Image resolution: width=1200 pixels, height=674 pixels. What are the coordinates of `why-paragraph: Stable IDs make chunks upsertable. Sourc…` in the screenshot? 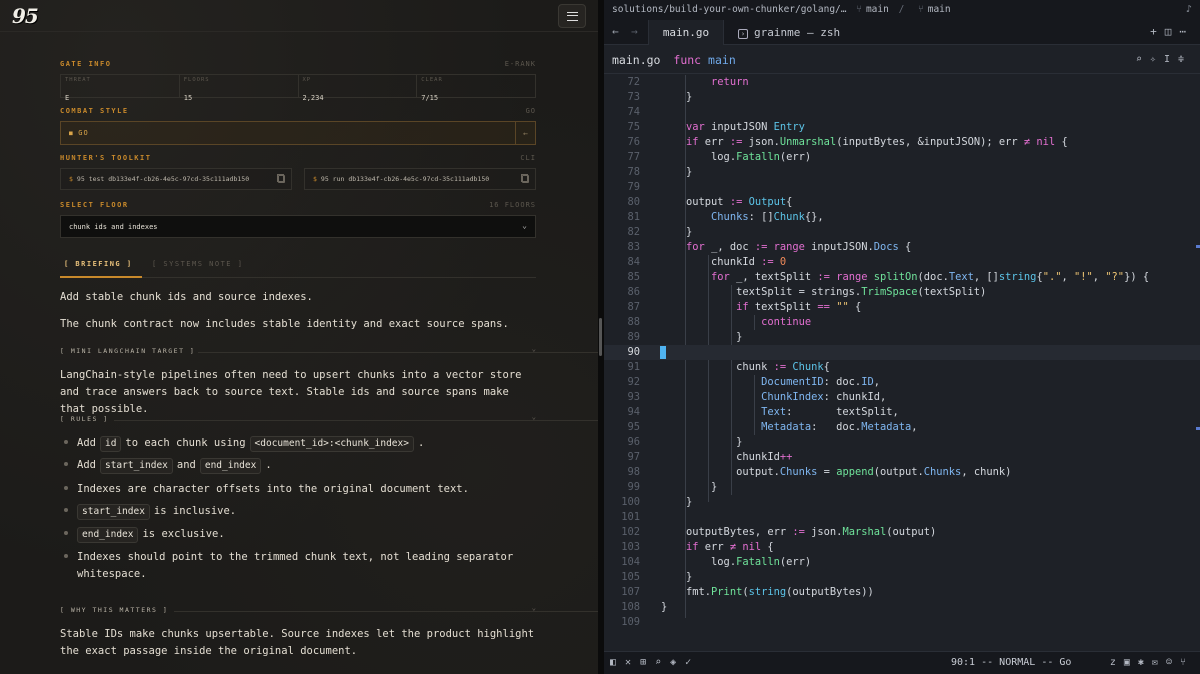 It's located at (297, 642).